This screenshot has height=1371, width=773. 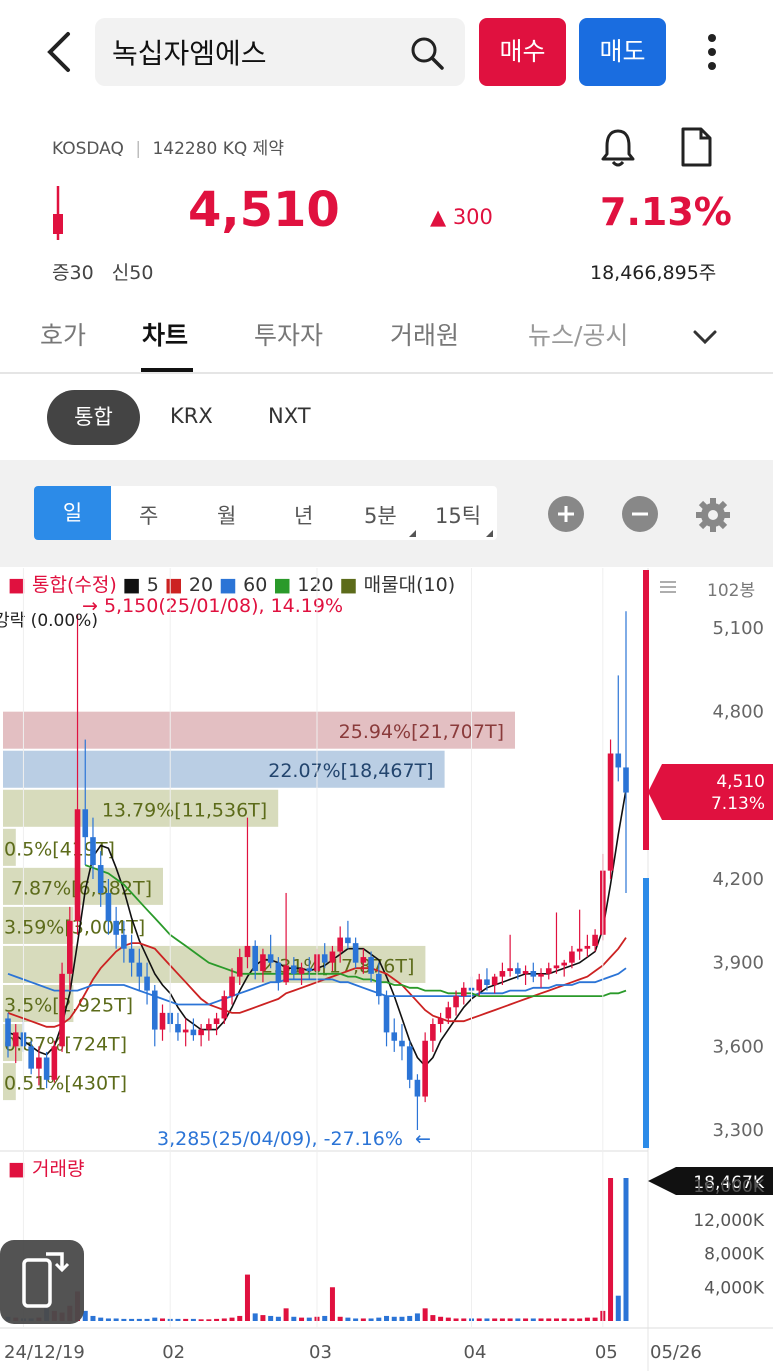 I want to click on legend-item: 20, so click(x=198, y=585).